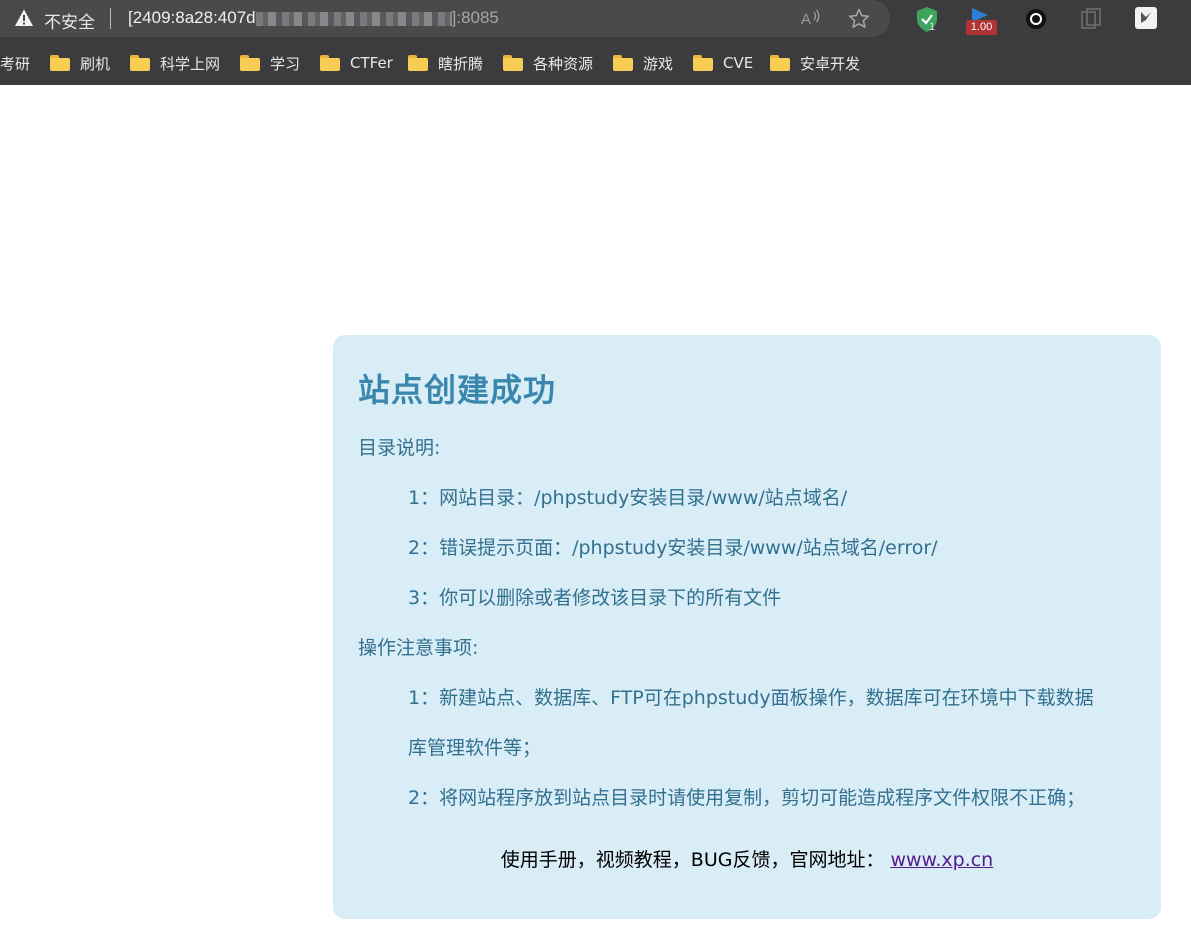 This screenshot has width=1191, height=935. Describe the element at coordinates (806, 19) in the screenshot. I see `svg-text: A` at that location.